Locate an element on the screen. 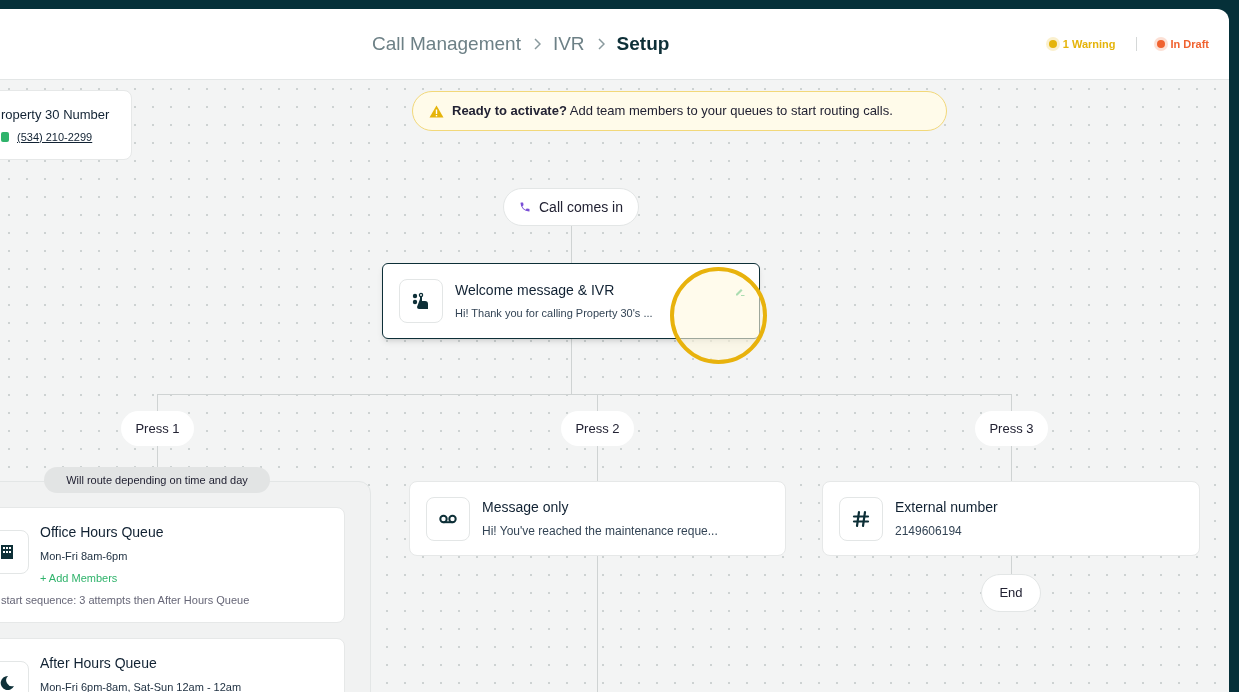 This screenshot has width=1239, height=692. flow-node: External number 2149606194 is located at coordinates (1011, 518).